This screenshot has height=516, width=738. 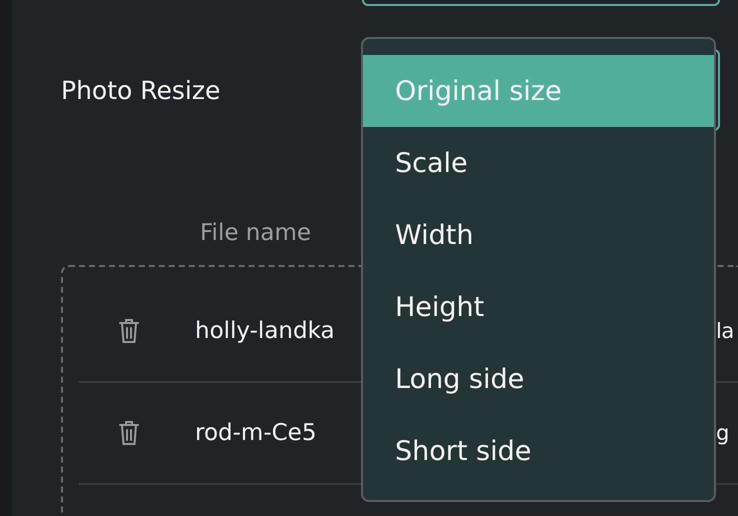 I want to click on dropdown-option: Width, so click(x=538, y=235).